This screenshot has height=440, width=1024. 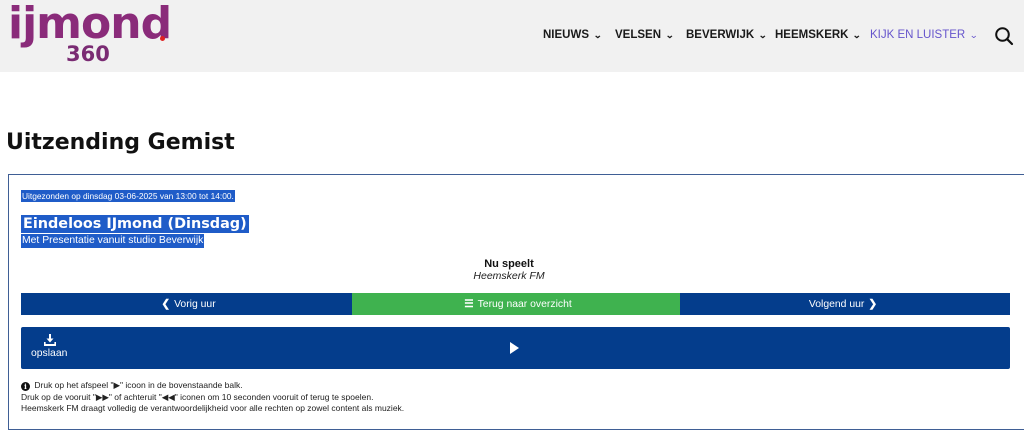 I want to click on audio-player-bar: opslaan, so click(x=515, y=348).